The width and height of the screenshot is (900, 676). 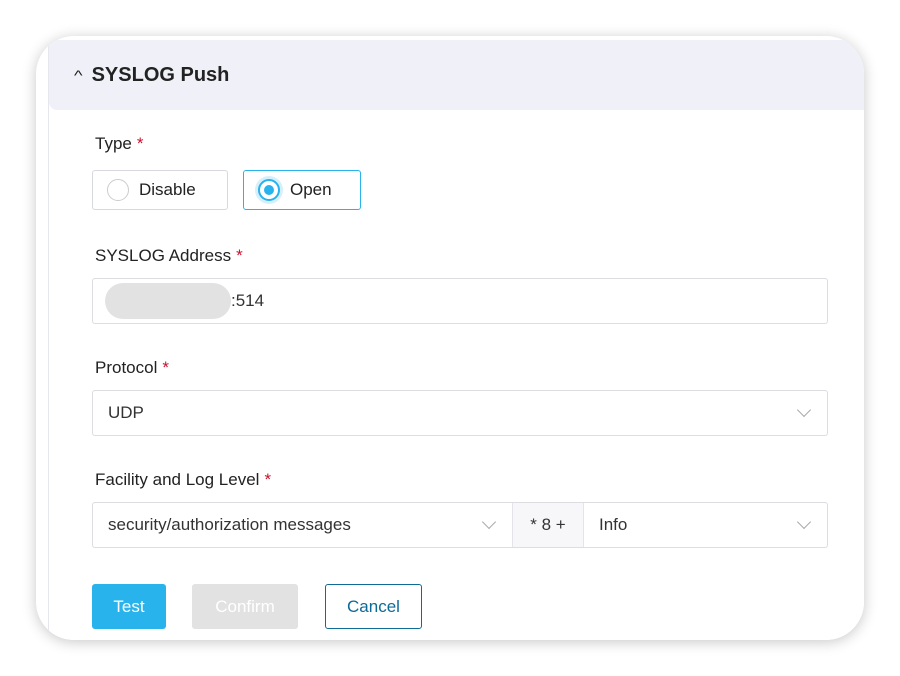 What do you see at coordinates (160, 74) in the screenshot?
I see `section-title: SYSLOG Push` at bounding box center [160, 74].